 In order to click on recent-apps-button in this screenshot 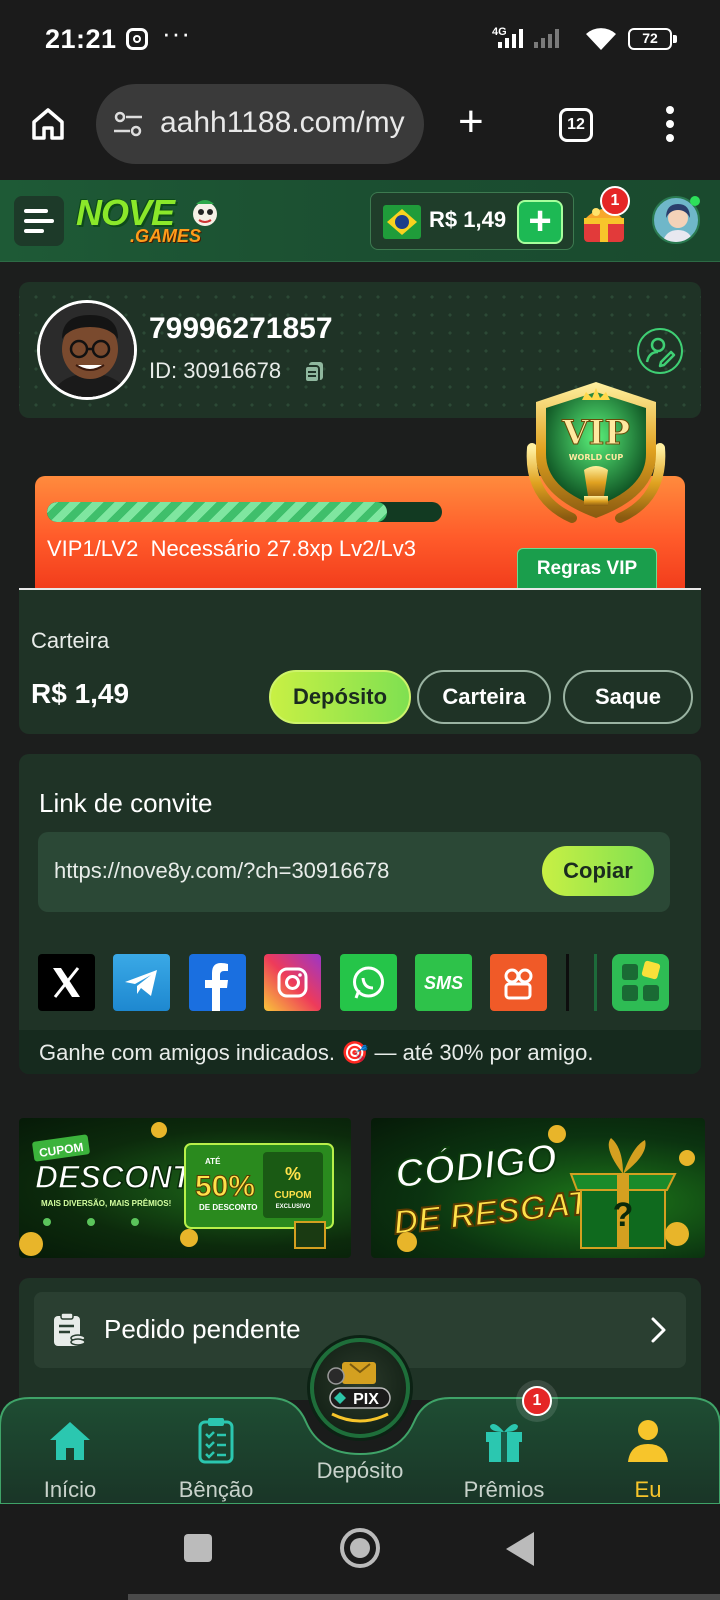, I will do `click(198, 1548)`.